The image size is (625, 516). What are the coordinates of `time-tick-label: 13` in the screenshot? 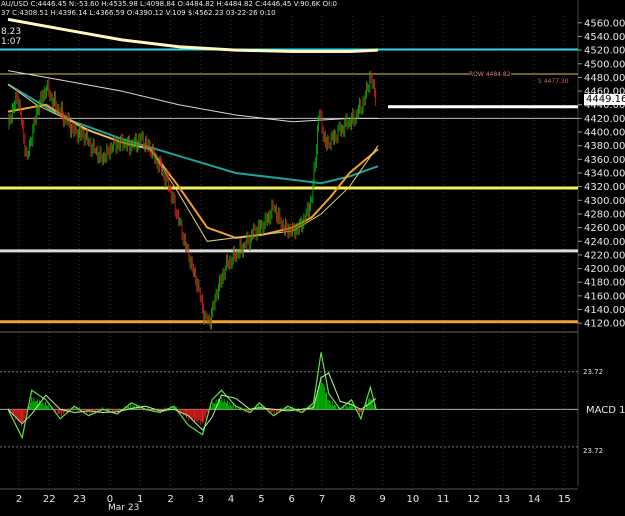 It's located at (503, 499).